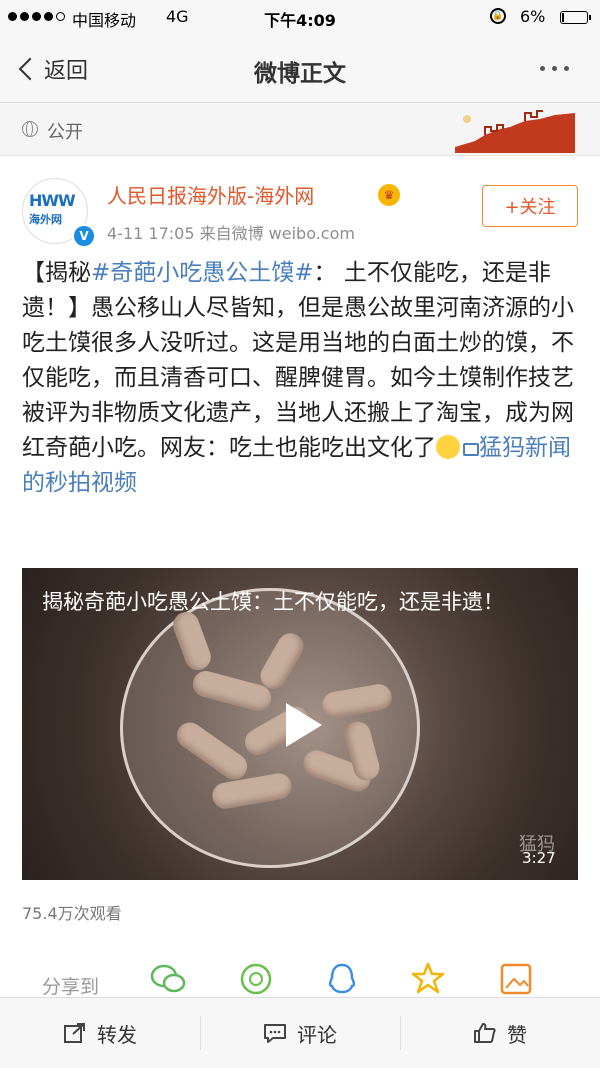  Describe the element at coordinates (256, 979) in the screenshot. I see `moments-icon` at that location.